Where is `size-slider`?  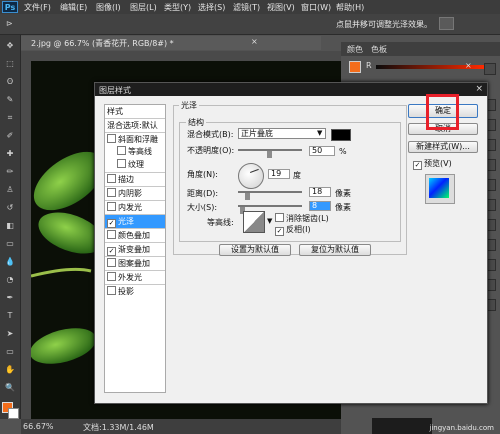
size-slider is located at coordinates (270, 206).